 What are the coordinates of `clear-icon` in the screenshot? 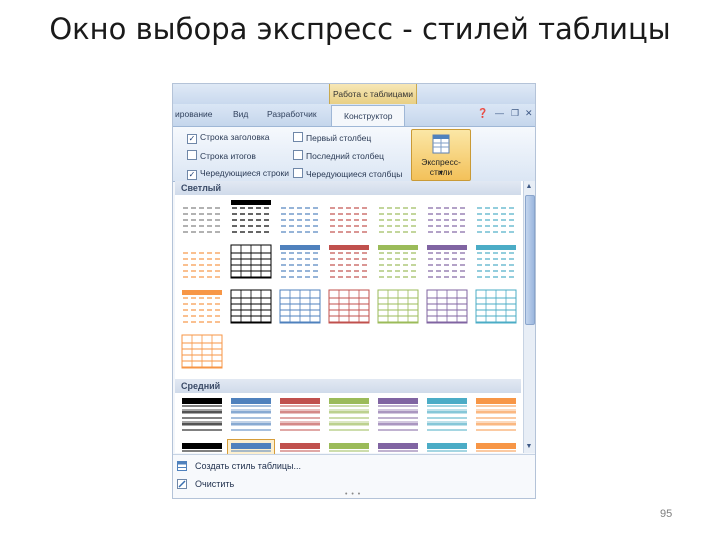 It's located at (182, 484).